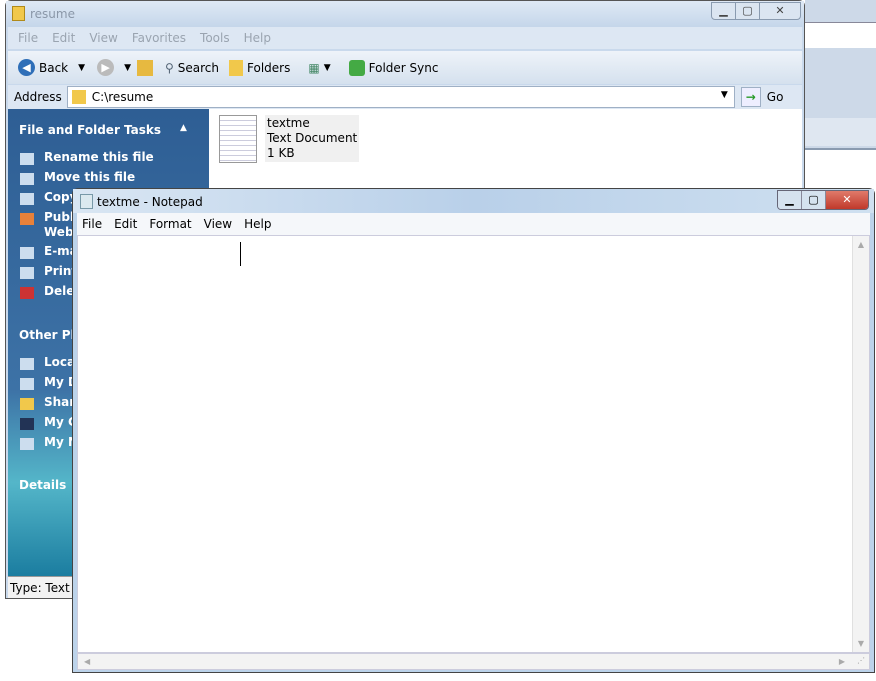 This screenshot has height=681, width=876. What do you see at coordinates (27, 179) in the screenshot?
I see `move-icon` at bounding box center [27, 179].